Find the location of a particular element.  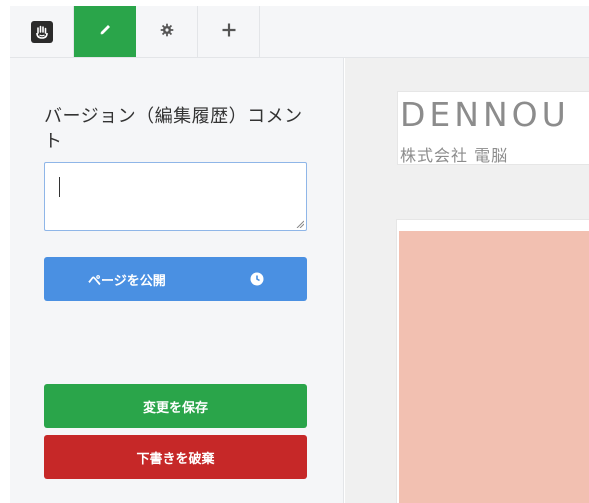

hand-logo-icon is located at coordinates (41, 31).